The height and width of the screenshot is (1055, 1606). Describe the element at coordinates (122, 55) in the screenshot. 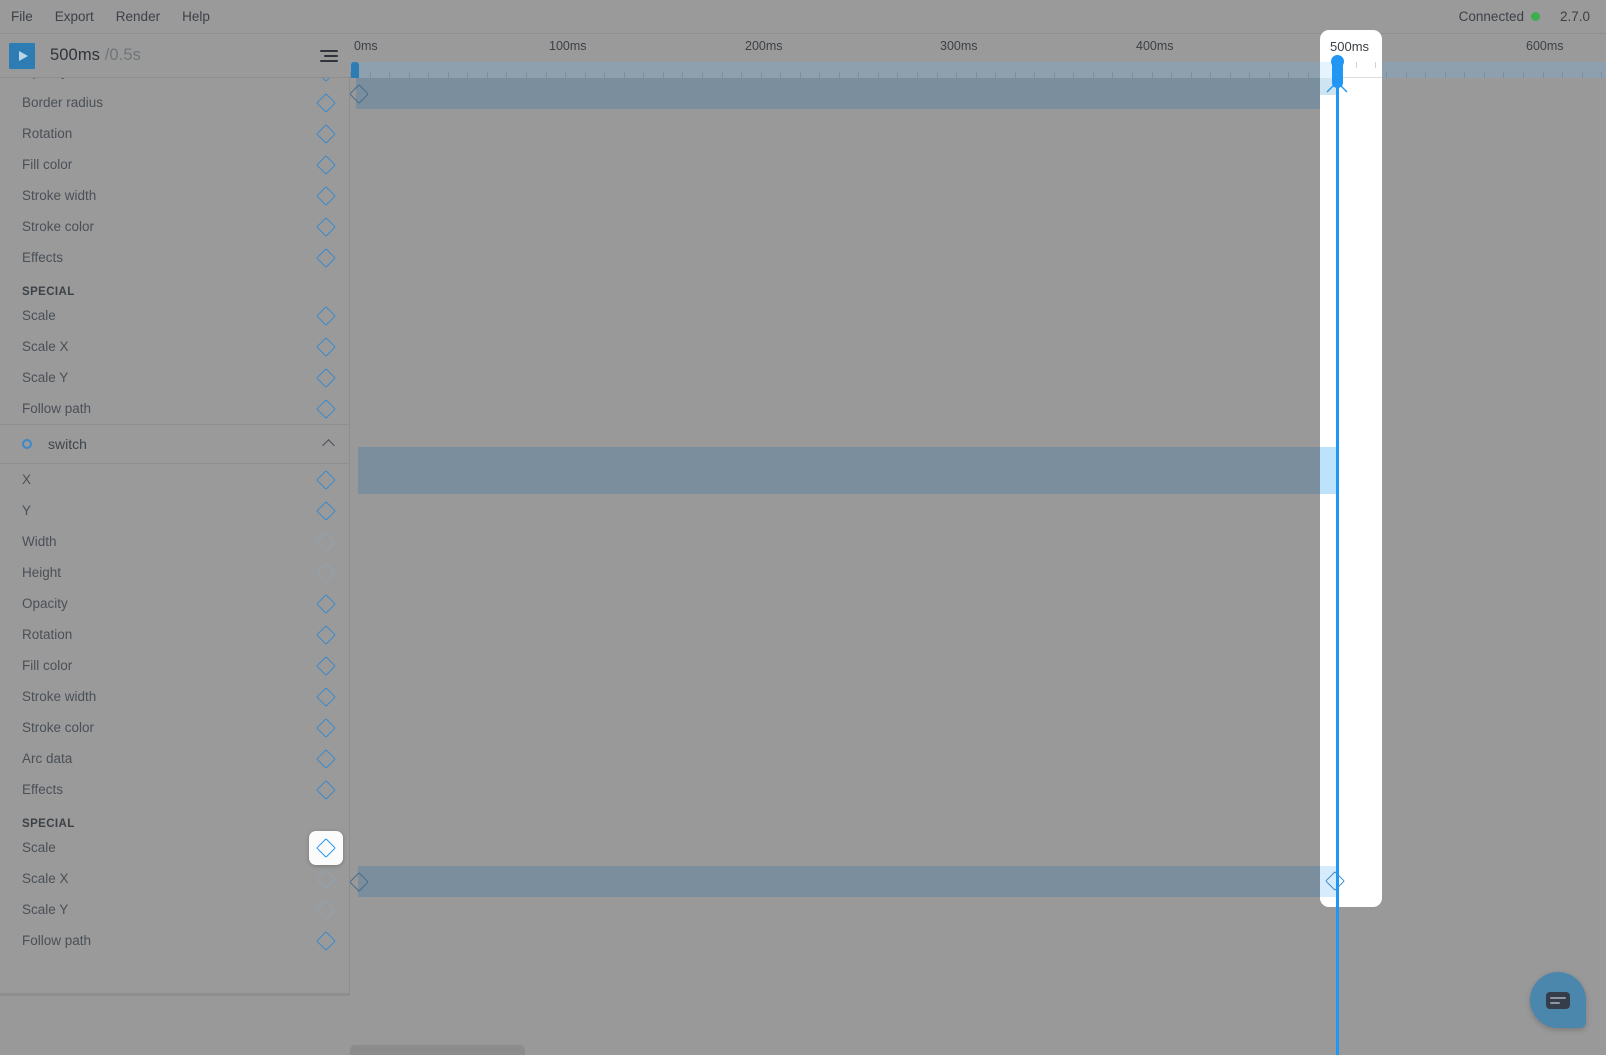

I see `total-time: /0.5s` at that location.